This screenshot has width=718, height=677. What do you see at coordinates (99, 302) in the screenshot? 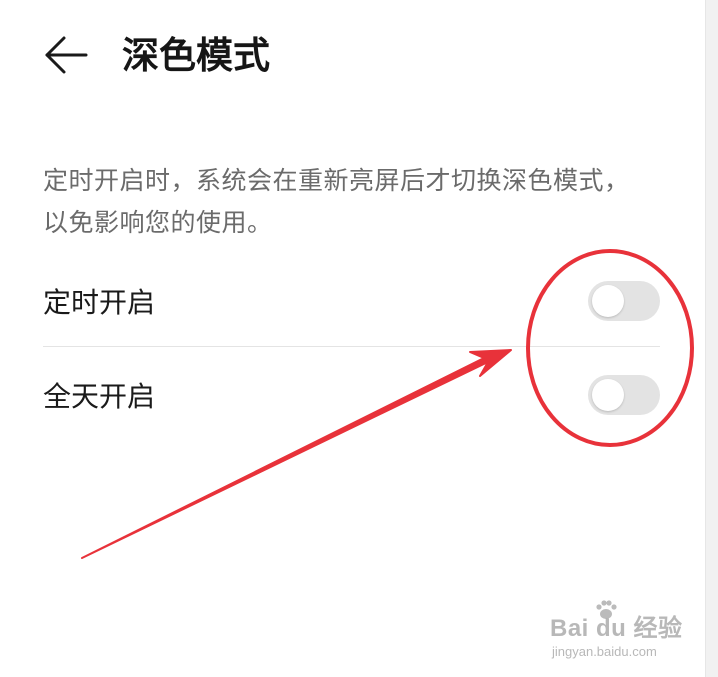
I see `setting-label-scheduled: 定时开启` at bounding box center [99, 302].